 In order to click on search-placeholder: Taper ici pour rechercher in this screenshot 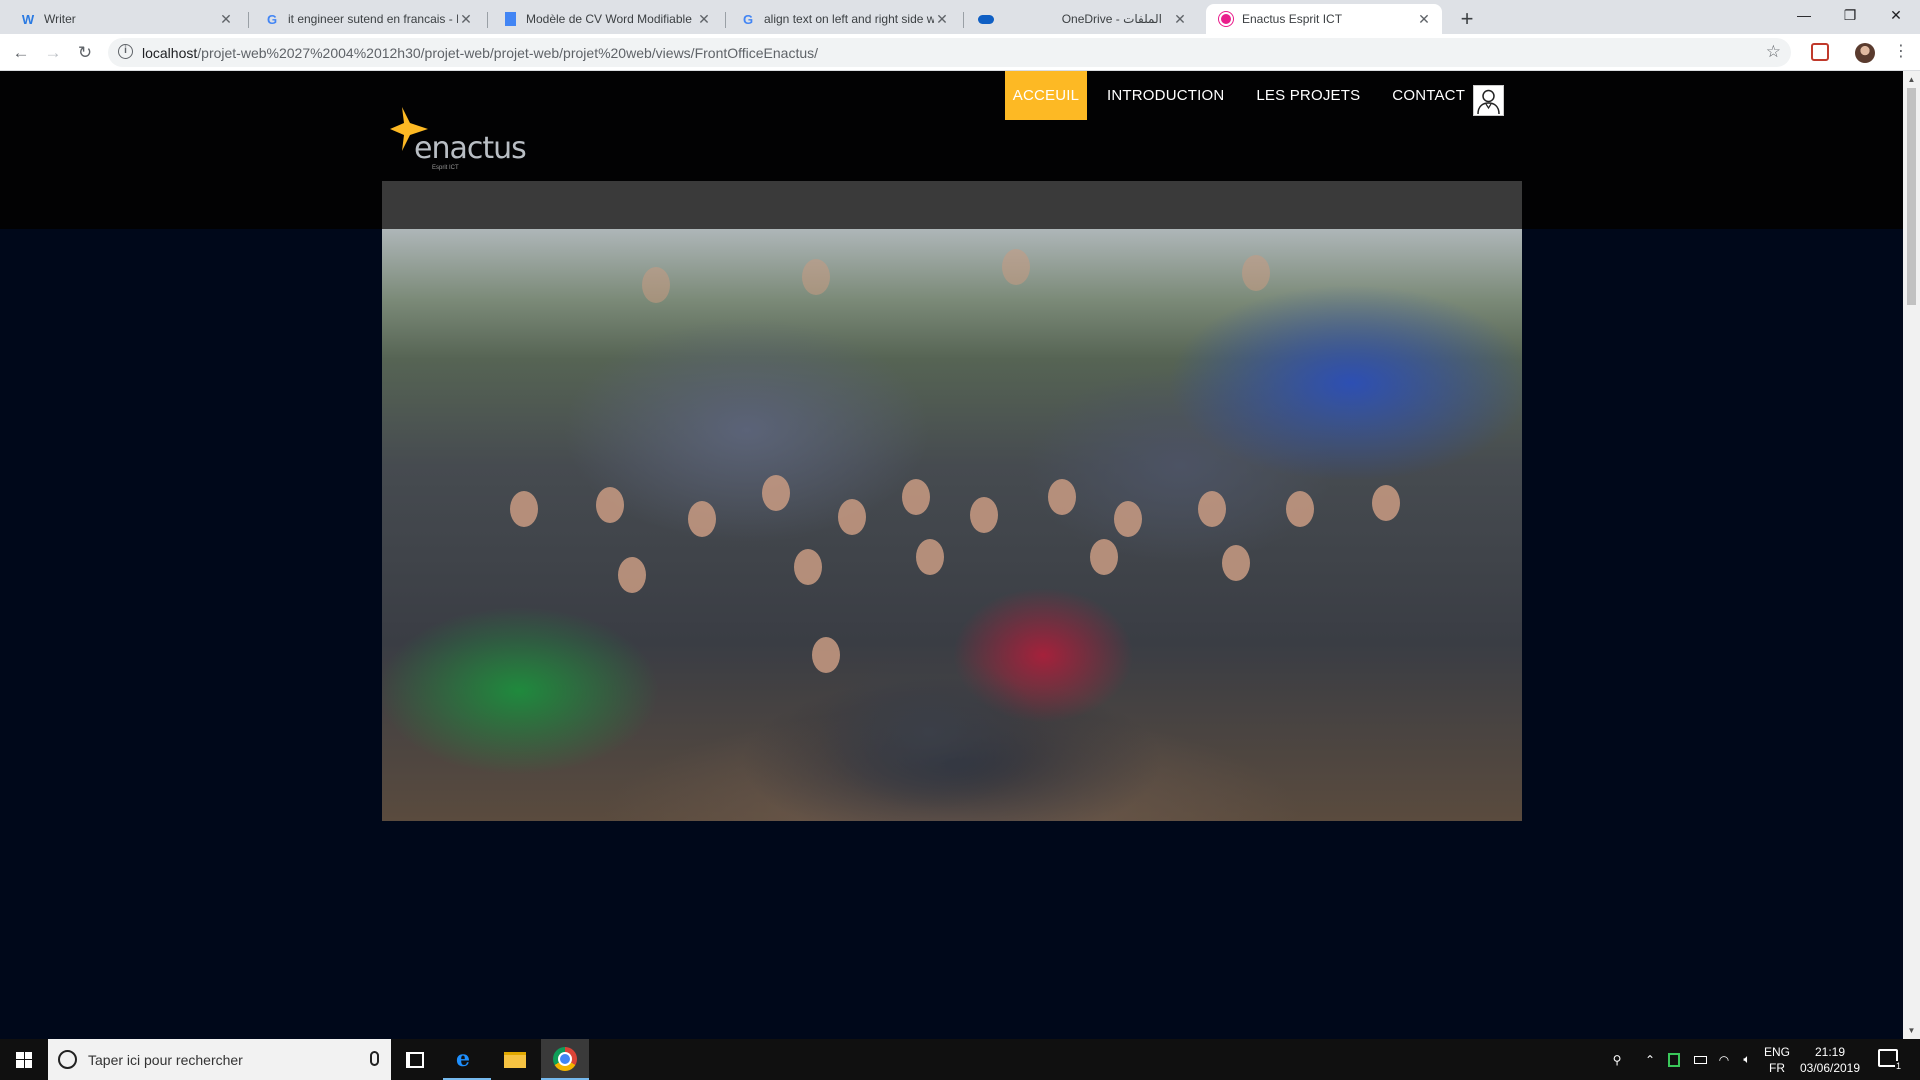, I will do `click(165, 1060)`.